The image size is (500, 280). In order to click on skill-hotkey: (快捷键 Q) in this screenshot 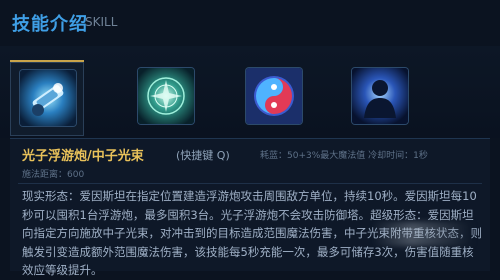, I will do `click(203, 155)`.